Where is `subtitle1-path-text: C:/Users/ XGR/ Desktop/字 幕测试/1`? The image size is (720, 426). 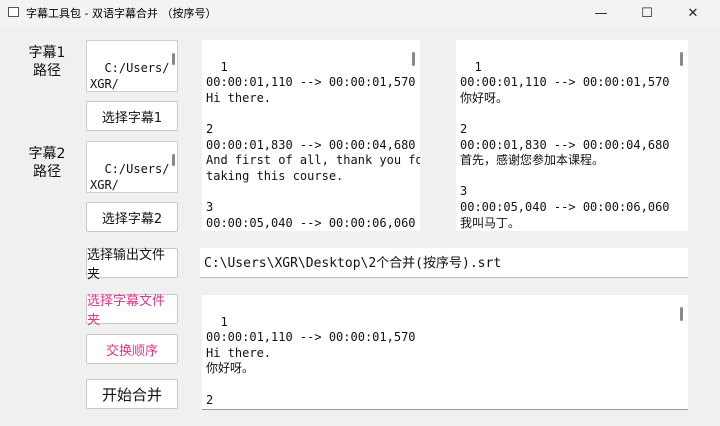
subtitle1-path-text: C:/Users/ XGR/ Desktop/字 幕测试/1 is located at coordinates (130, 76).